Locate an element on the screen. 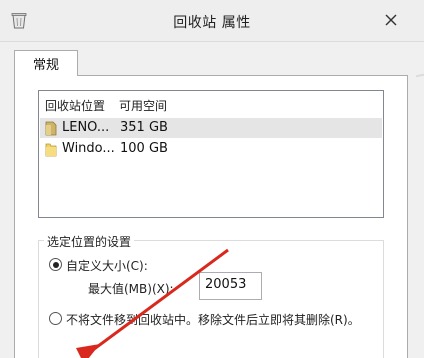 Image resolution: width=424 pixels, height=358 pixels. max-value-label: 最大值(MB)(X): is located at coordinates (131, 289).